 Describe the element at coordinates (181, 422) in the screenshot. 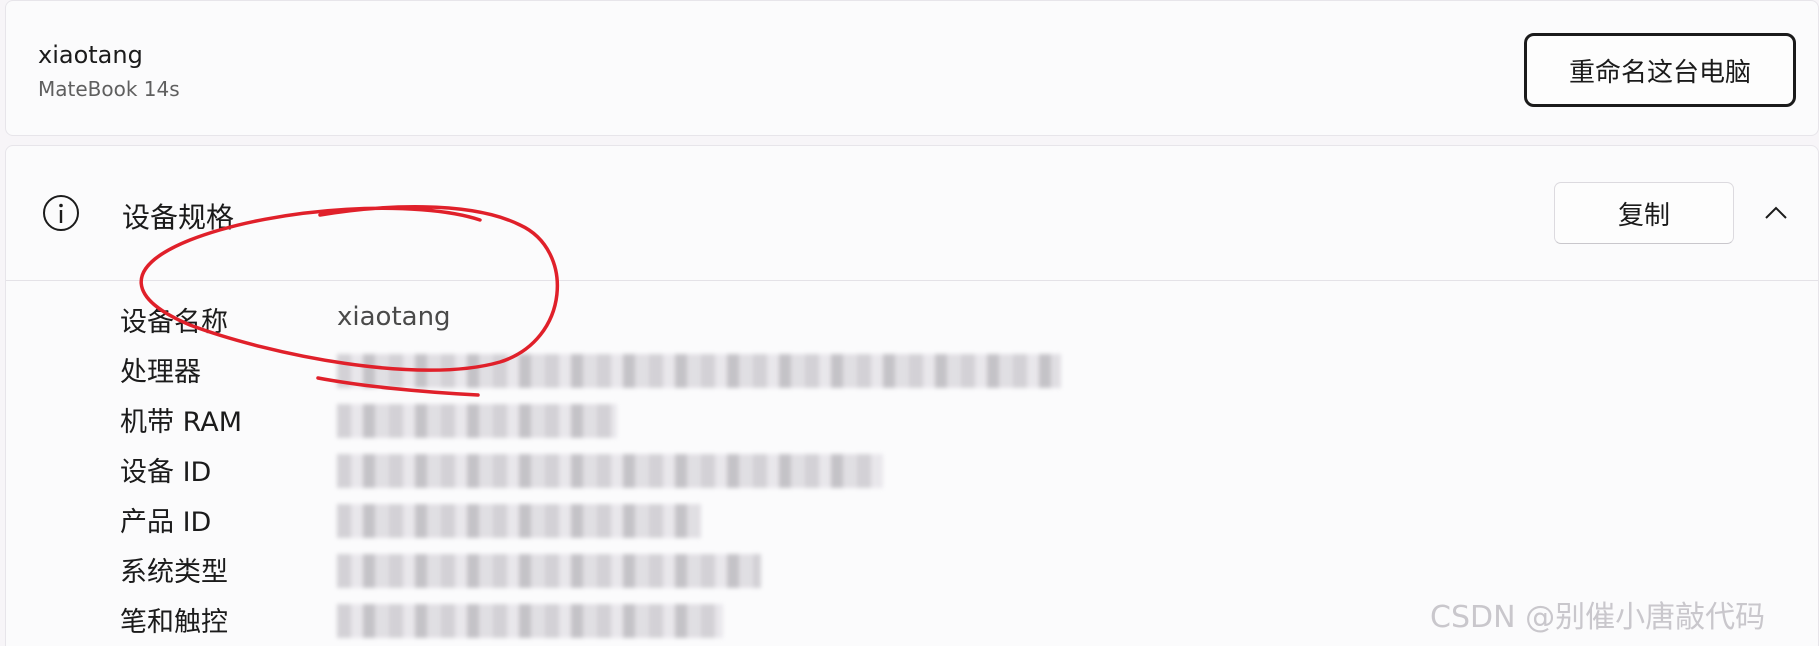

I see `spec-label: 机带 RAM` at that location.